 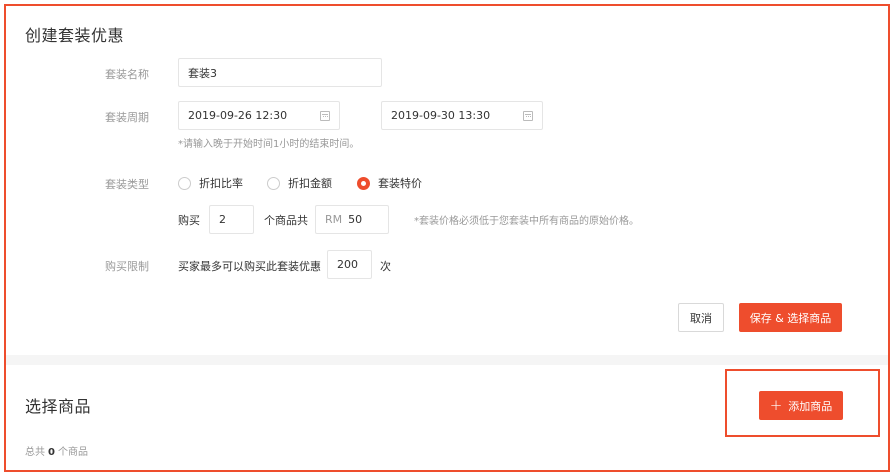 I want to click on quantity-value: 2, so click(x=222, y=219).